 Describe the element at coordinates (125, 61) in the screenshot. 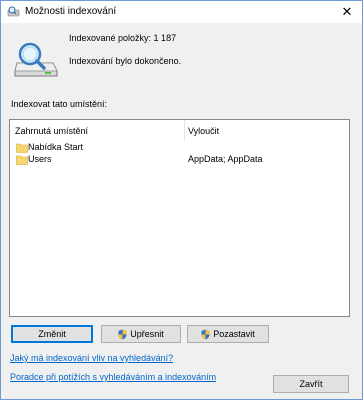

I see `indexing-status-message: Indexování bylo dokončeno.` at that location.